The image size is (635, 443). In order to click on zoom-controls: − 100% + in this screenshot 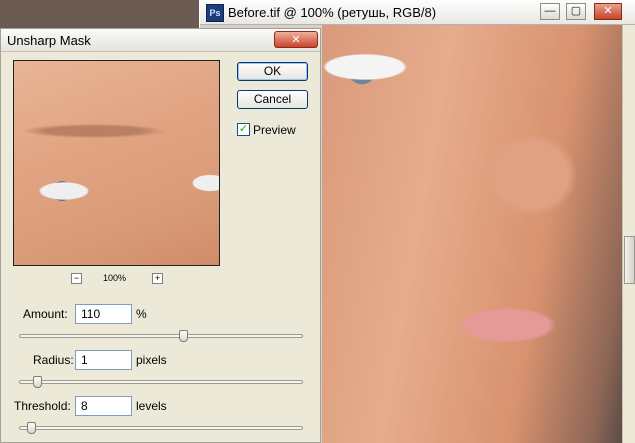, I will do `click(116, 280)`.